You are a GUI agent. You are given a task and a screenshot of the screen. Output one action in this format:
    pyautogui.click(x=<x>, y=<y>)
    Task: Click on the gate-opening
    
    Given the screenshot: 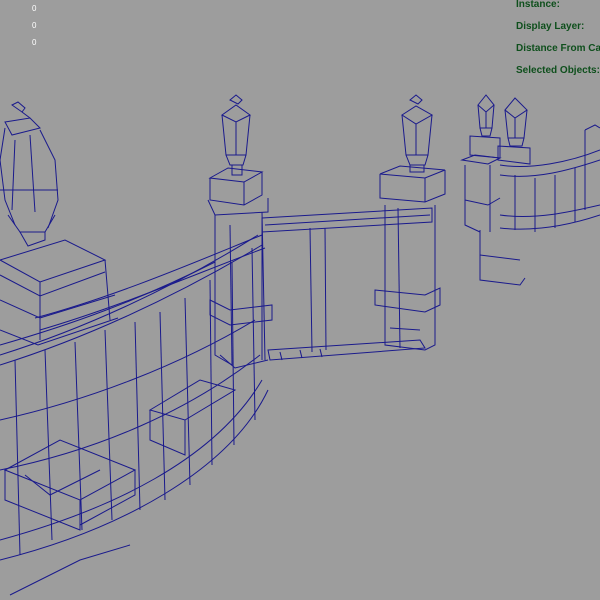 What is the action you would take?
    pyautogui.click(x=347, y=284)
    